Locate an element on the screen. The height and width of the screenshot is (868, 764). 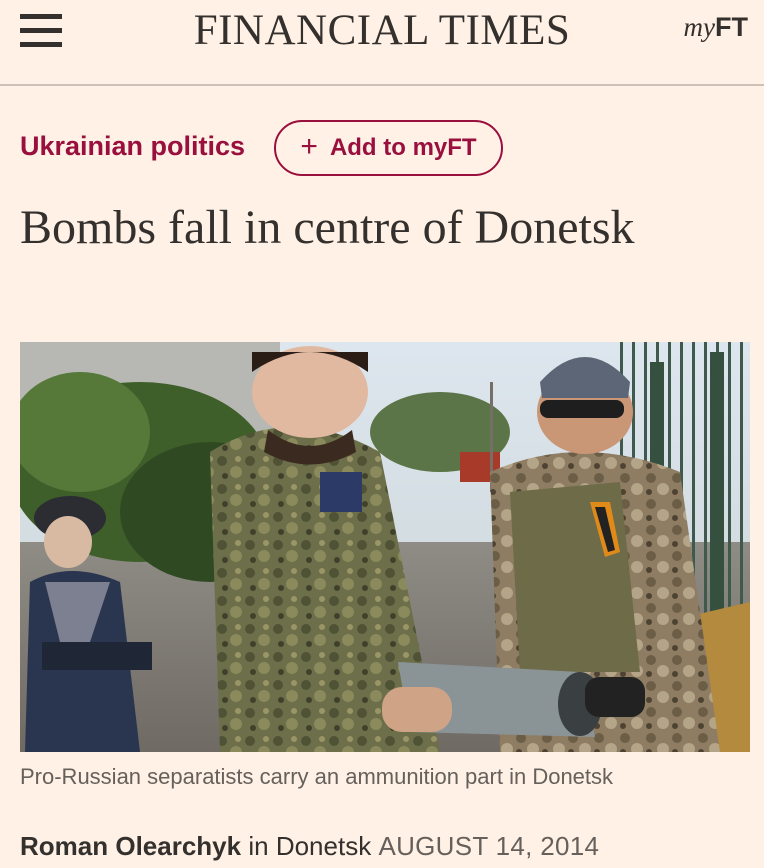
masthead-logo: FINANCIAL TIMES is located at coordinates (382, 31).